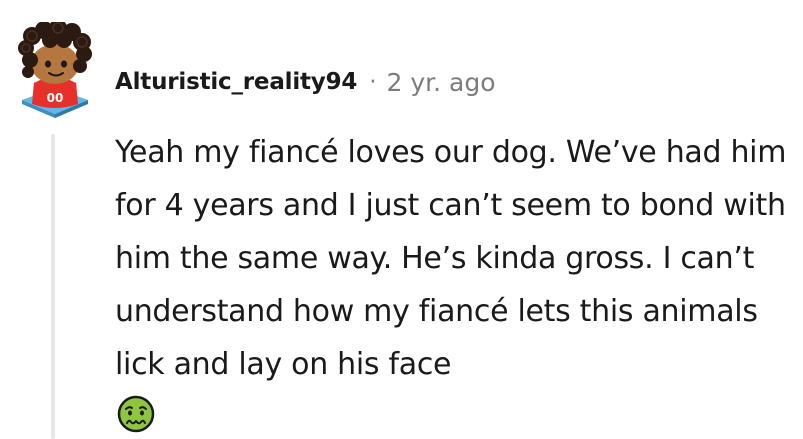 This screenshot has width=803, height=439. What do you see at coordinates (53, 286) in the screenshot?
I see `thread-collapse-line` at bounding box center [53, 286].